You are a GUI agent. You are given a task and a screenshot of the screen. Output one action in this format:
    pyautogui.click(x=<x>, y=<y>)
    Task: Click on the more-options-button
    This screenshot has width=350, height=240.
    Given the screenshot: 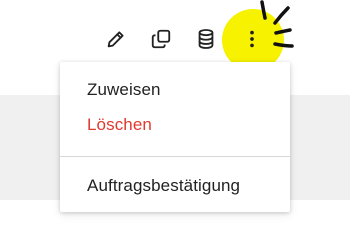 What is the action you would take?
    pyautogui.click(x=252, y=39)
    